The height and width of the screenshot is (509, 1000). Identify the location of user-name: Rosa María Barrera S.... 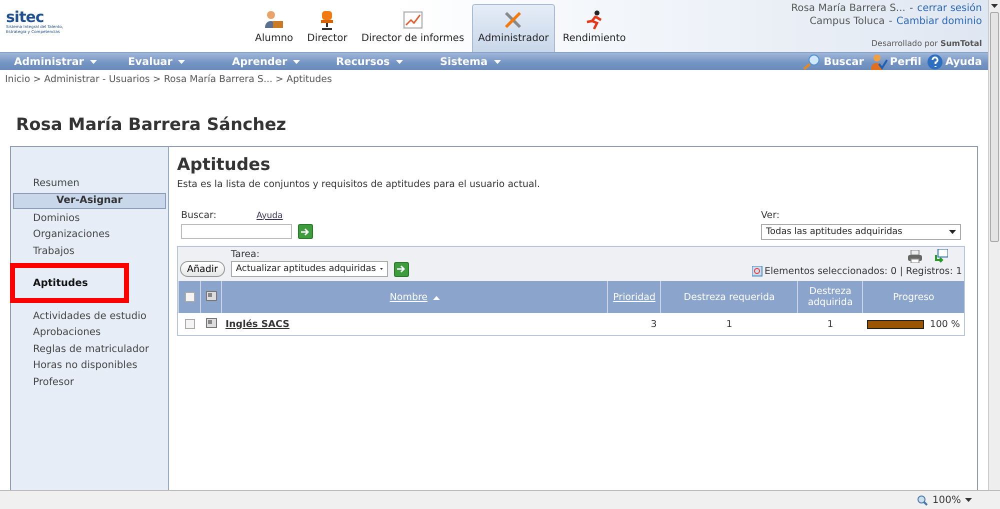
(848, 8).